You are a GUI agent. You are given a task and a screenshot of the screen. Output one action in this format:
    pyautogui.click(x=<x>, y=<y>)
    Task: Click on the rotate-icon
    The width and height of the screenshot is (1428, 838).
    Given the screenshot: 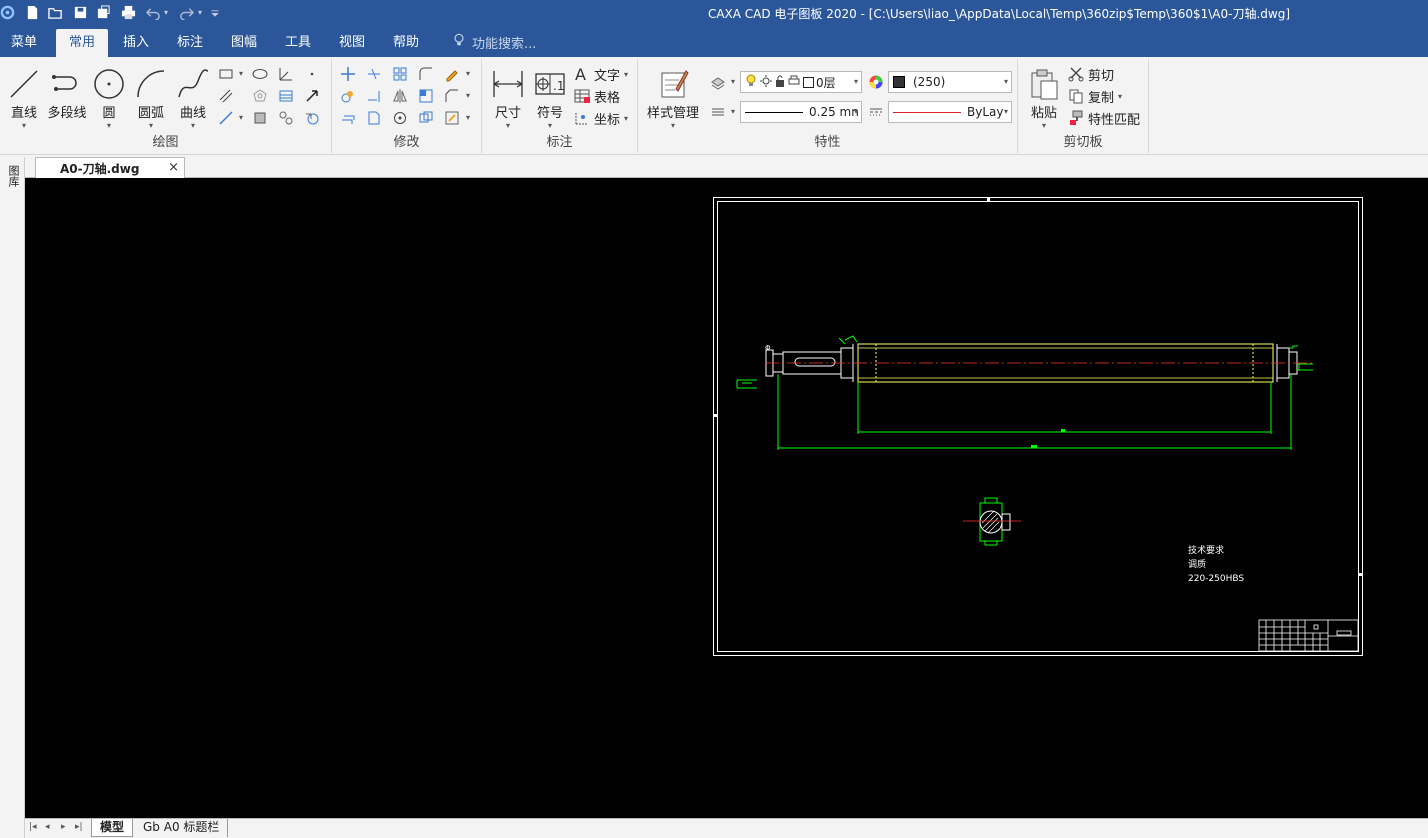 What is the action you would take?
    pyautogui.click(x=400, y=118)
    